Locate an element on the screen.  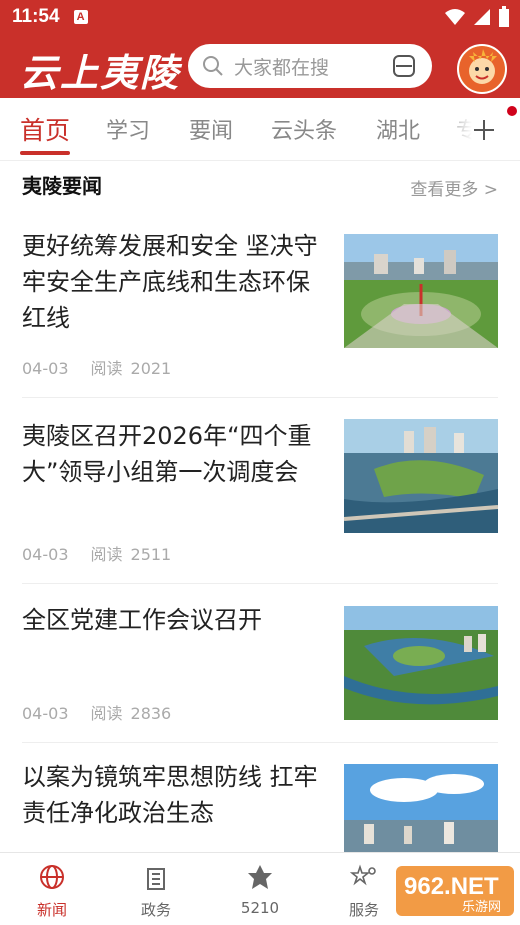
news-title: 更好统筹发展和安全 坚决守牢安全生产底线和生态环保红线 is located at coordinates (170, 282).